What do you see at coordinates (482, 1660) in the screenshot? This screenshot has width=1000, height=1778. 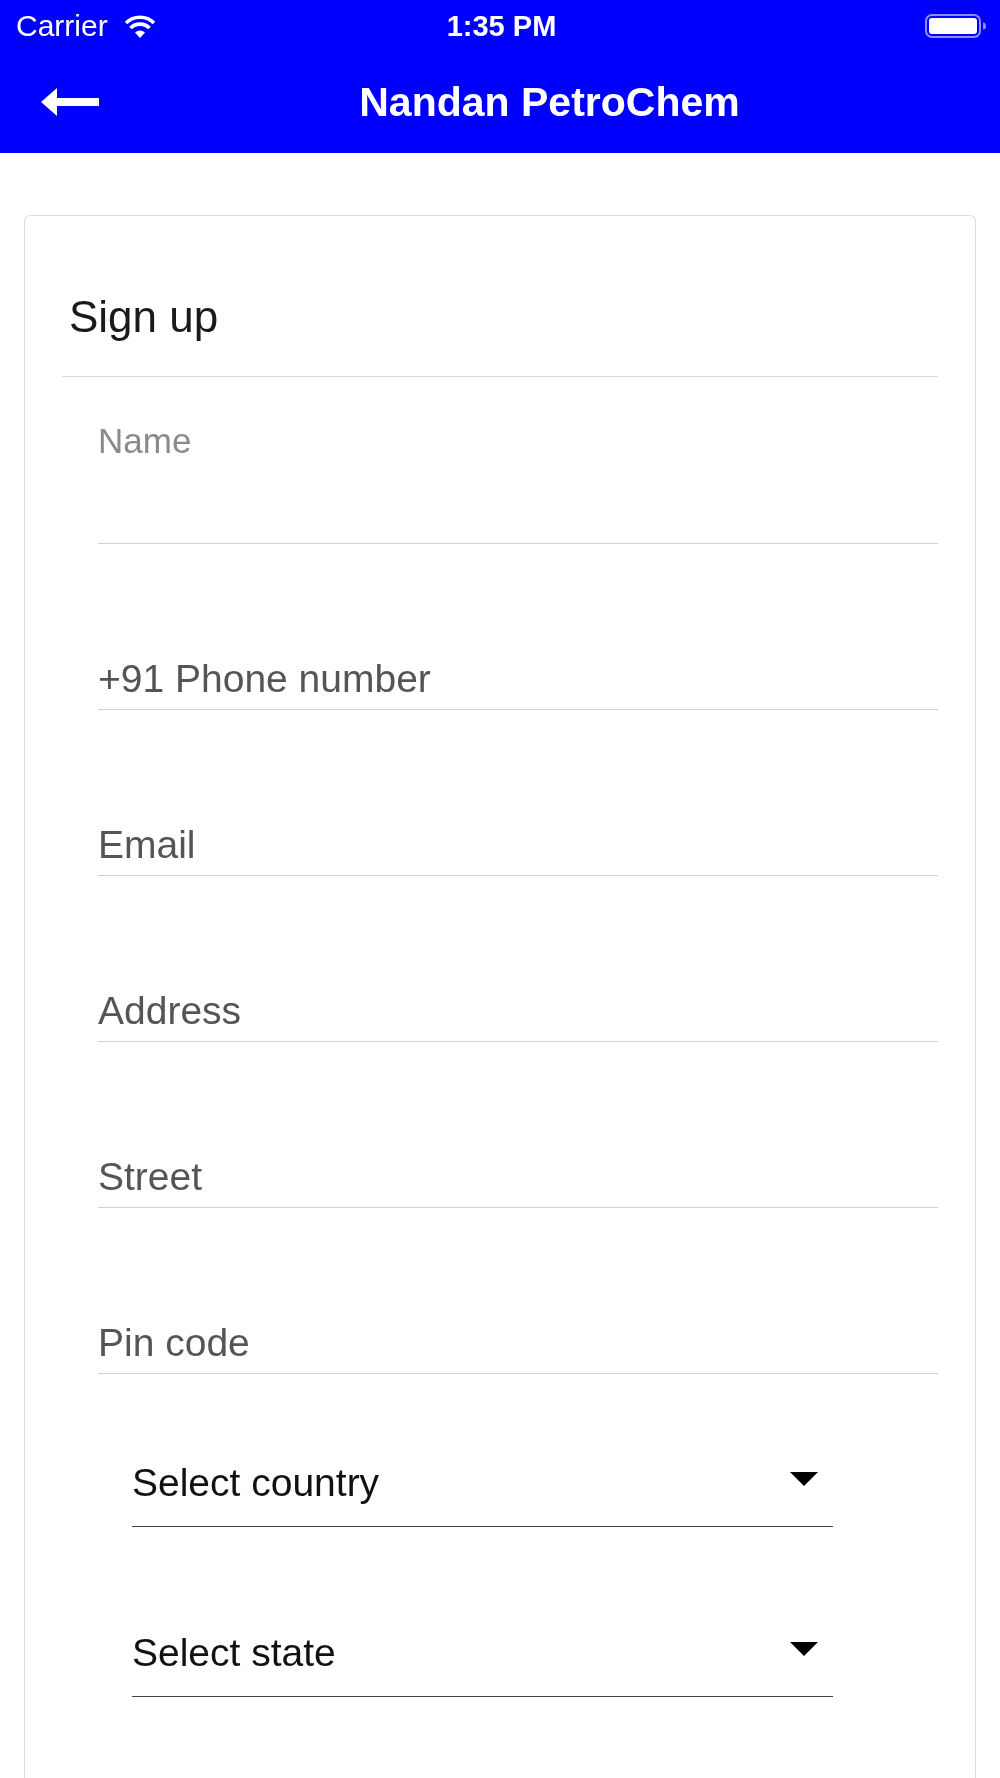 I see `dropdown-select: Select state` at bounding box center [482, 1660].